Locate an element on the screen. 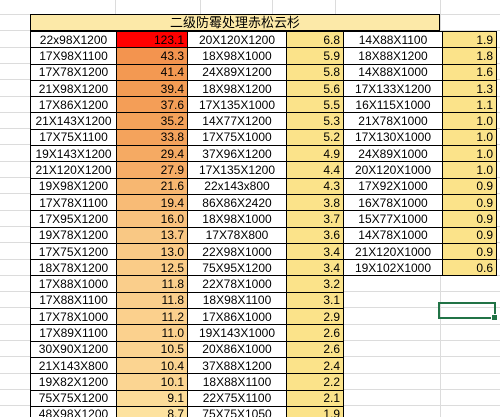  size-cell: 22X75X1100 is located at coordinates (237, 398).